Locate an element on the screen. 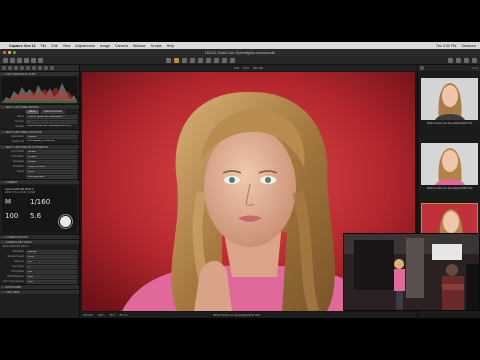 The height and width of the screenshot is (360, 480). capture-button-inner is located at coordinates (65, 221).